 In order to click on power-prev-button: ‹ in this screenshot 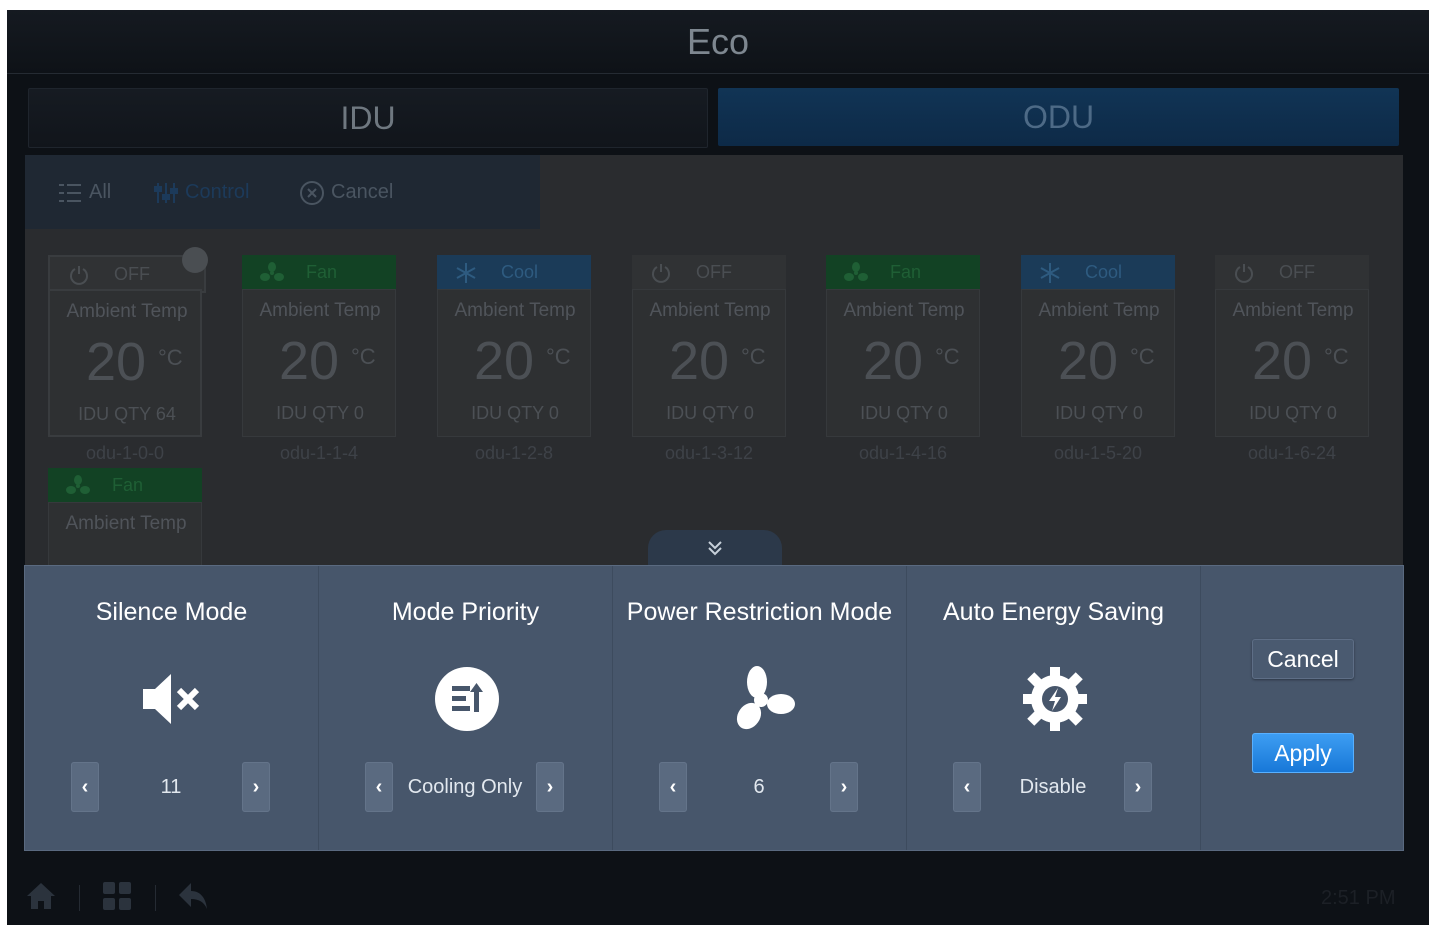, I will do `click(673, 787)`.